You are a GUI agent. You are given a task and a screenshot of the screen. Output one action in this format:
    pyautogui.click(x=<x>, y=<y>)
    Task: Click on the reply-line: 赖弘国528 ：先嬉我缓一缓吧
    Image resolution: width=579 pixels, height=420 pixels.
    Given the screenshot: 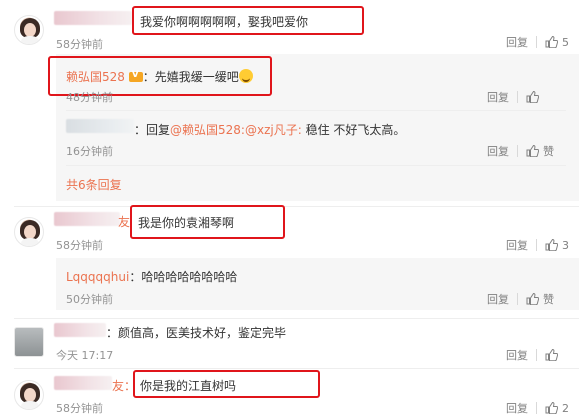 What is the action you would take?
    pyautogui.click(x=159, y=76)
    